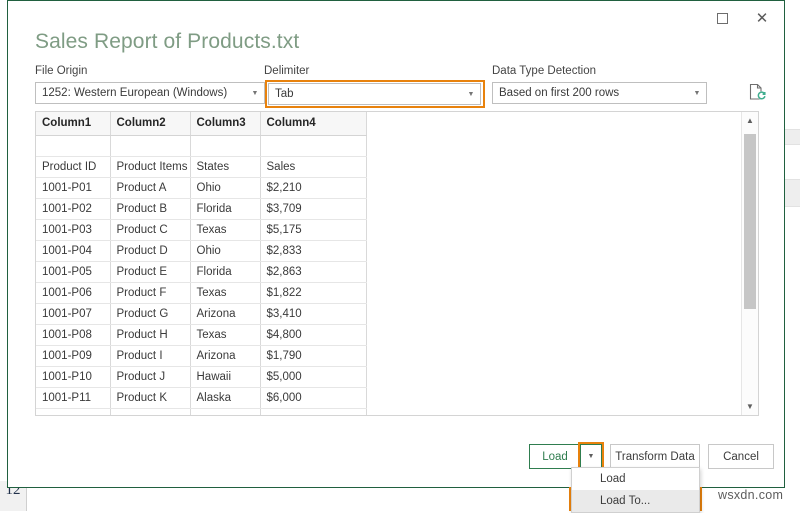  I want to click on scrollbar-thumb, so click(750, 221).